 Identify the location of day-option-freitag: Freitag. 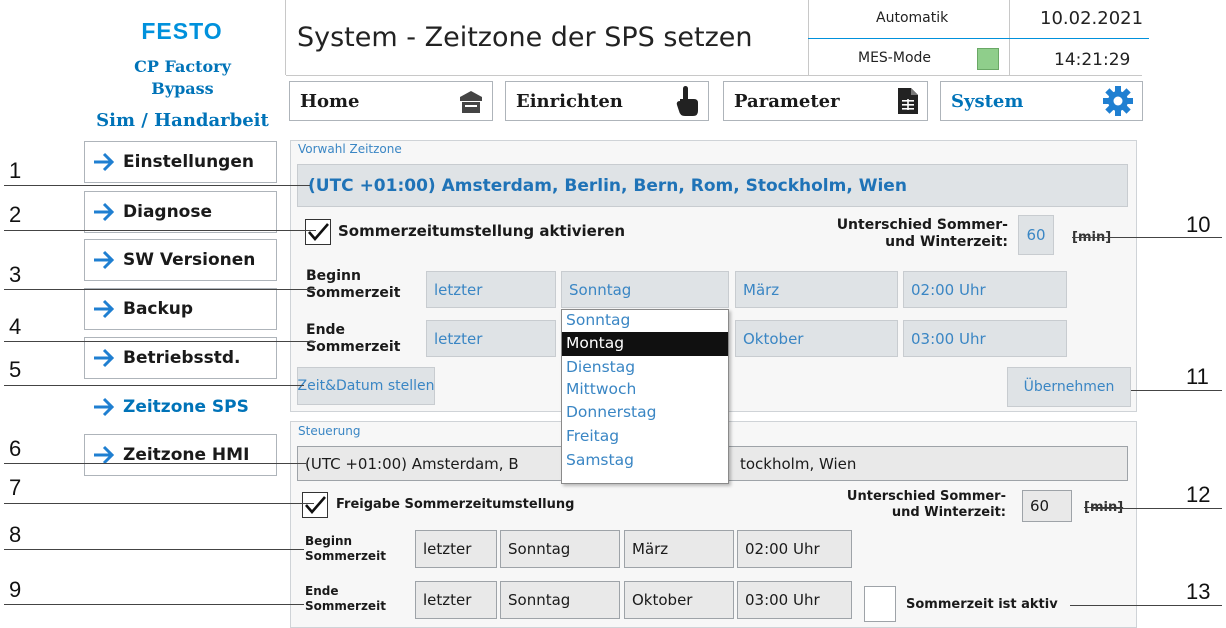
(645, 437).